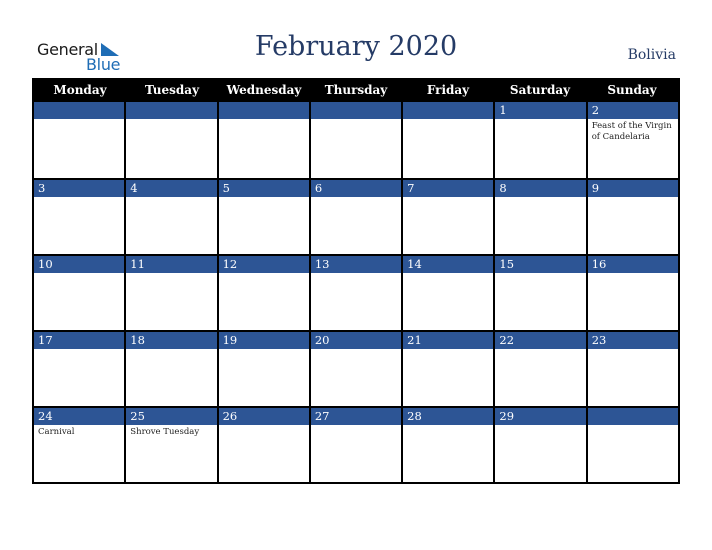 The width and height of the screenshot is (712, 550). Describe the element at coordinates (355, 369) in the screenshot. I see `day-cell: 20` at that location.